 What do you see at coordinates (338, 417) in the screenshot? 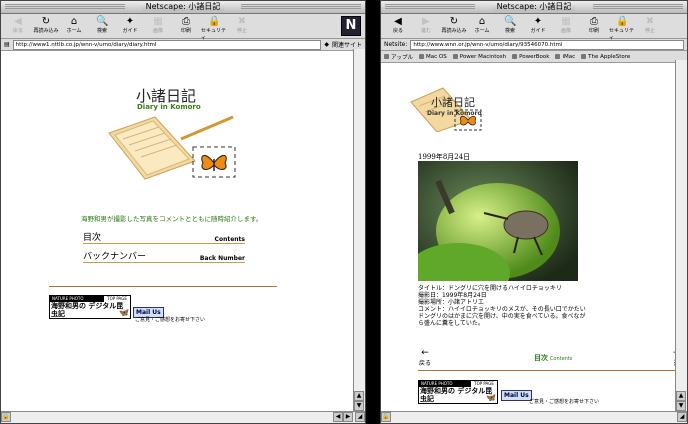
I see `scroll-left-icon: ◀` at bounding box center [338, 417].